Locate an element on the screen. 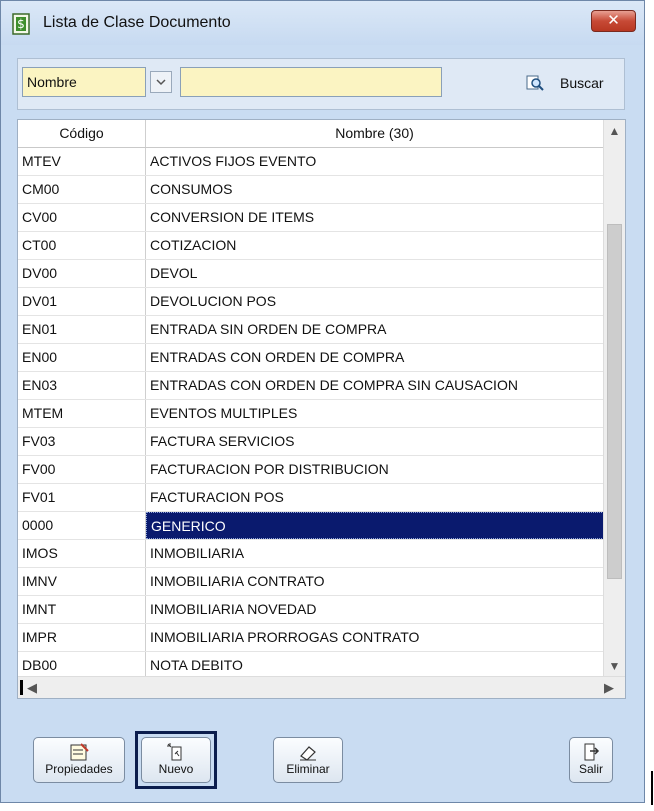 The width and height of the screenshot is (654, 811). search-icon is located at coordinates (535, 83).